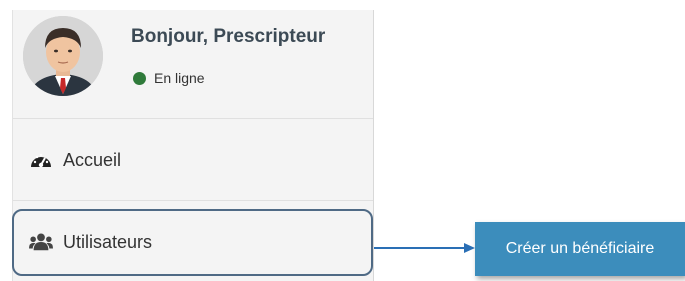 This screenshot has height=281, width=685. I want to click on sidebar-item-label: Accueil, so click(92, 159).